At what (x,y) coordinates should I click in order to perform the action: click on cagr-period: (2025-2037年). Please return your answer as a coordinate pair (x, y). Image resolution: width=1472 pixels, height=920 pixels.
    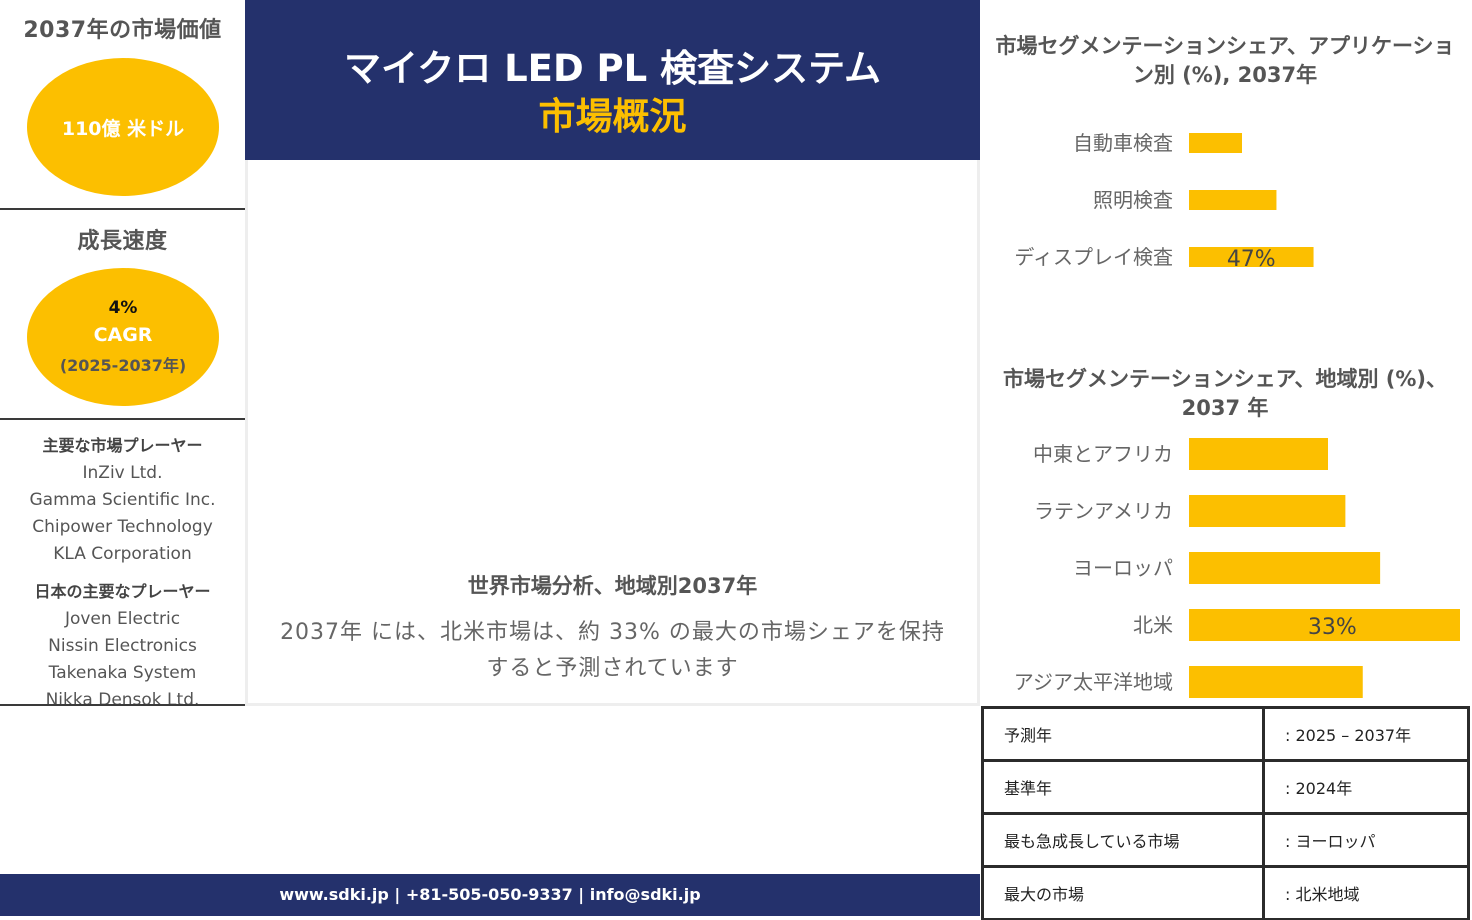
    Looking at the image, I should click on (123, 365).